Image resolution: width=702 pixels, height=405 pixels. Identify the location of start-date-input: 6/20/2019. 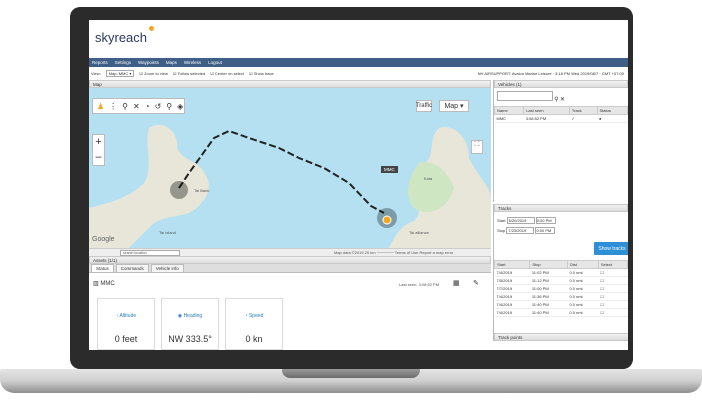
(520, 220).